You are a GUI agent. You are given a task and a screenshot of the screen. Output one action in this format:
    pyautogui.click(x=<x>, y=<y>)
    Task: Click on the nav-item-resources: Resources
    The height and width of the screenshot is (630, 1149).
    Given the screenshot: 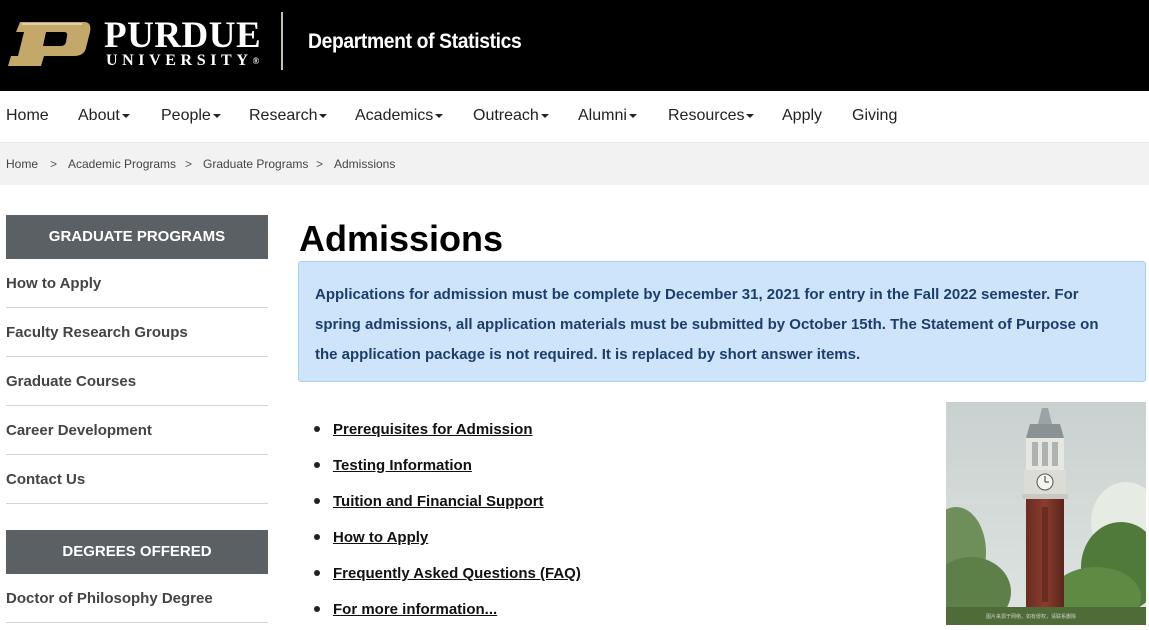 What is the action you would take?
    pyautogui.click(x=711, y=116)
    